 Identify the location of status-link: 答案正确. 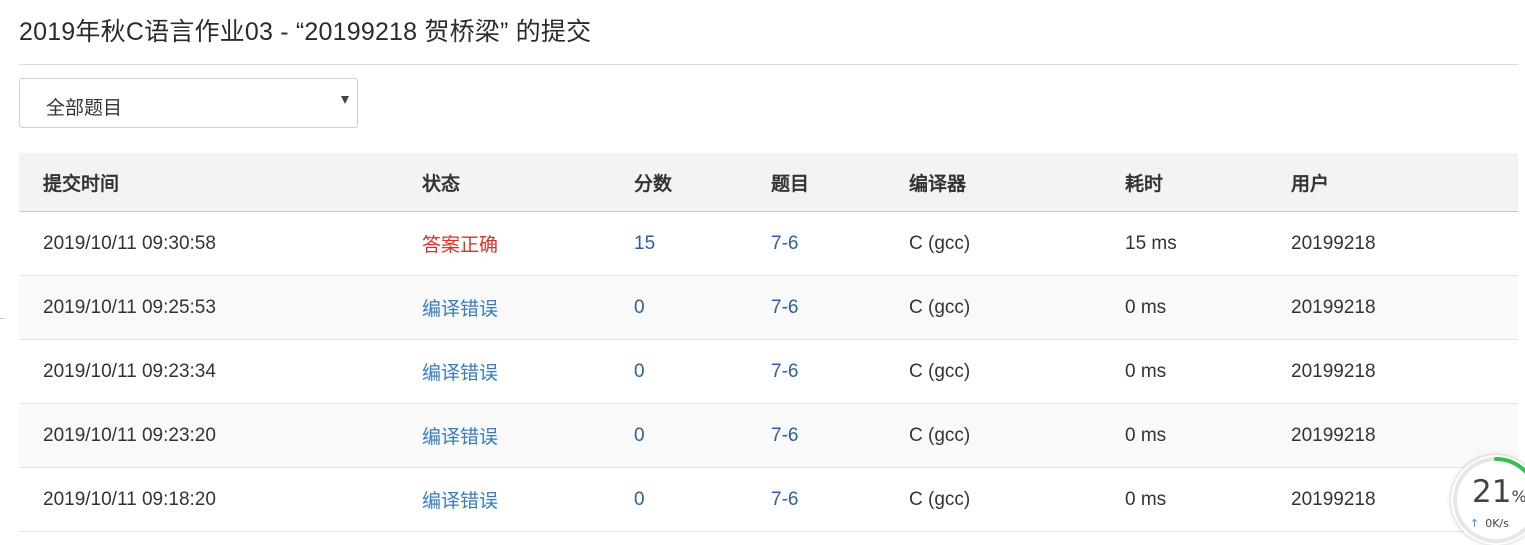
(460, 245).